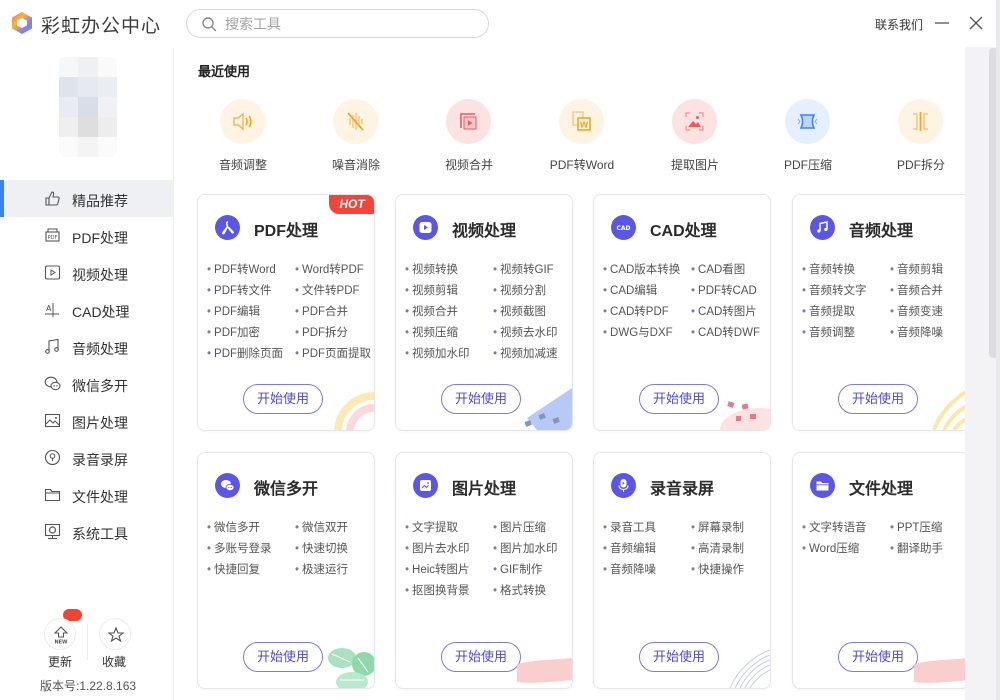 Image resolution: width=1000 pixels, height=700 pixels. I want to click on feature-link: 视频去水印, so click(532, 333).